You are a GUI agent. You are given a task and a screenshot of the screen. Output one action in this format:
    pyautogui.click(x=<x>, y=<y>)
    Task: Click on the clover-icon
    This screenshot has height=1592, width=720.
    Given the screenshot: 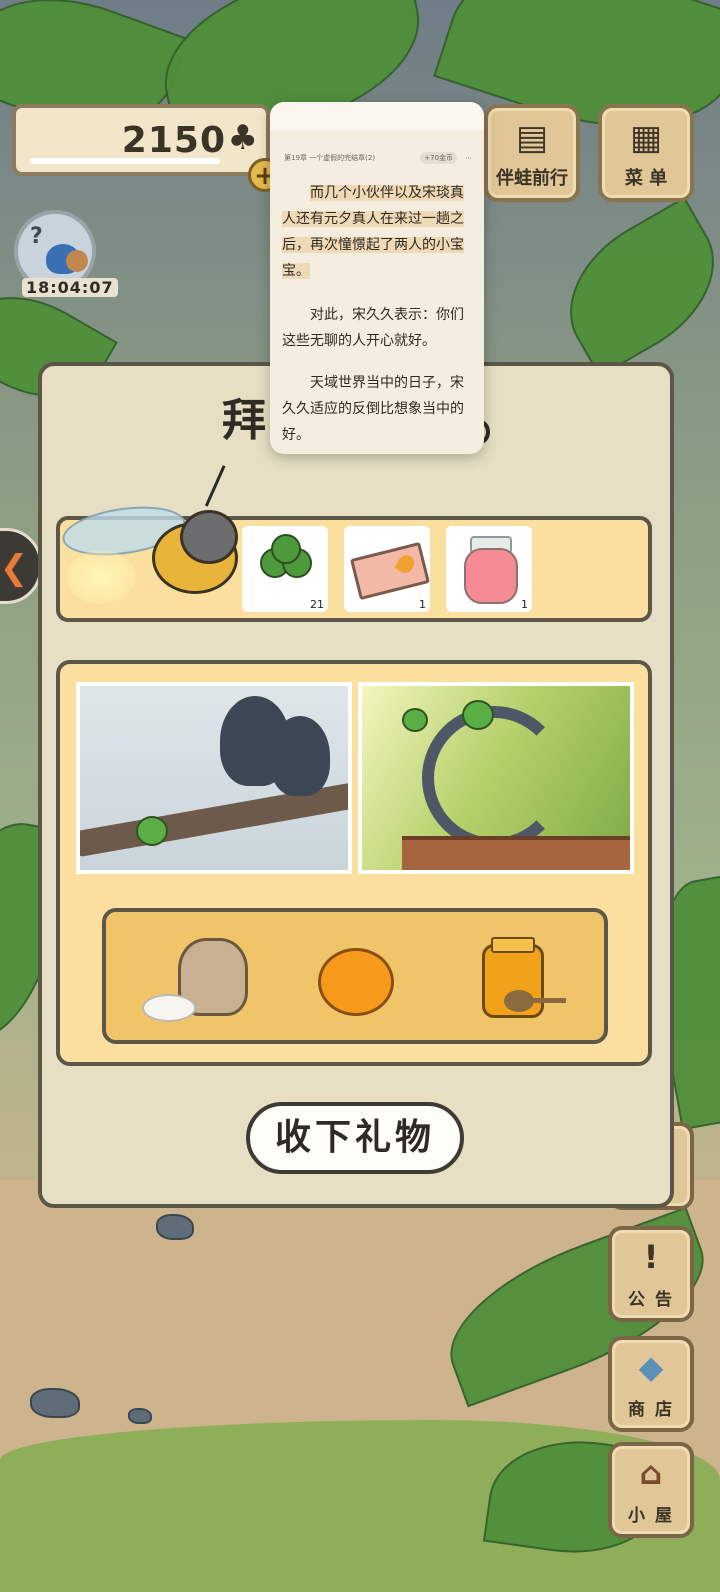 What is the action you would take?
    pyautogui.click(x=286, y=562)
    